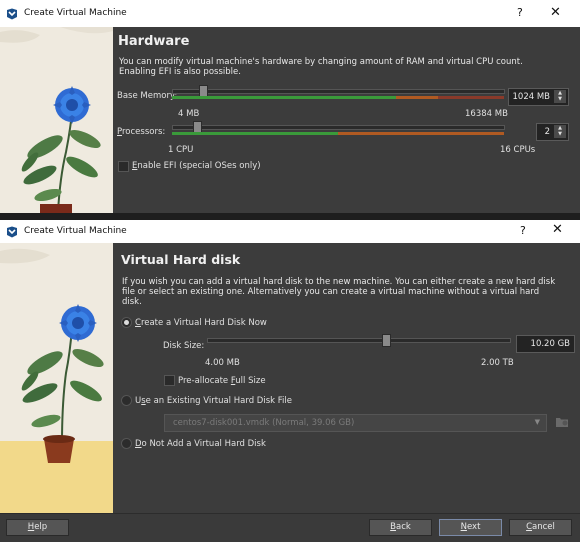 The width and height of the screenshot is (580, 542). What do you see at coordinates (132, 302) in the screenshot?
I see `description-line-3: disk.` at bounding box center [132, 302].